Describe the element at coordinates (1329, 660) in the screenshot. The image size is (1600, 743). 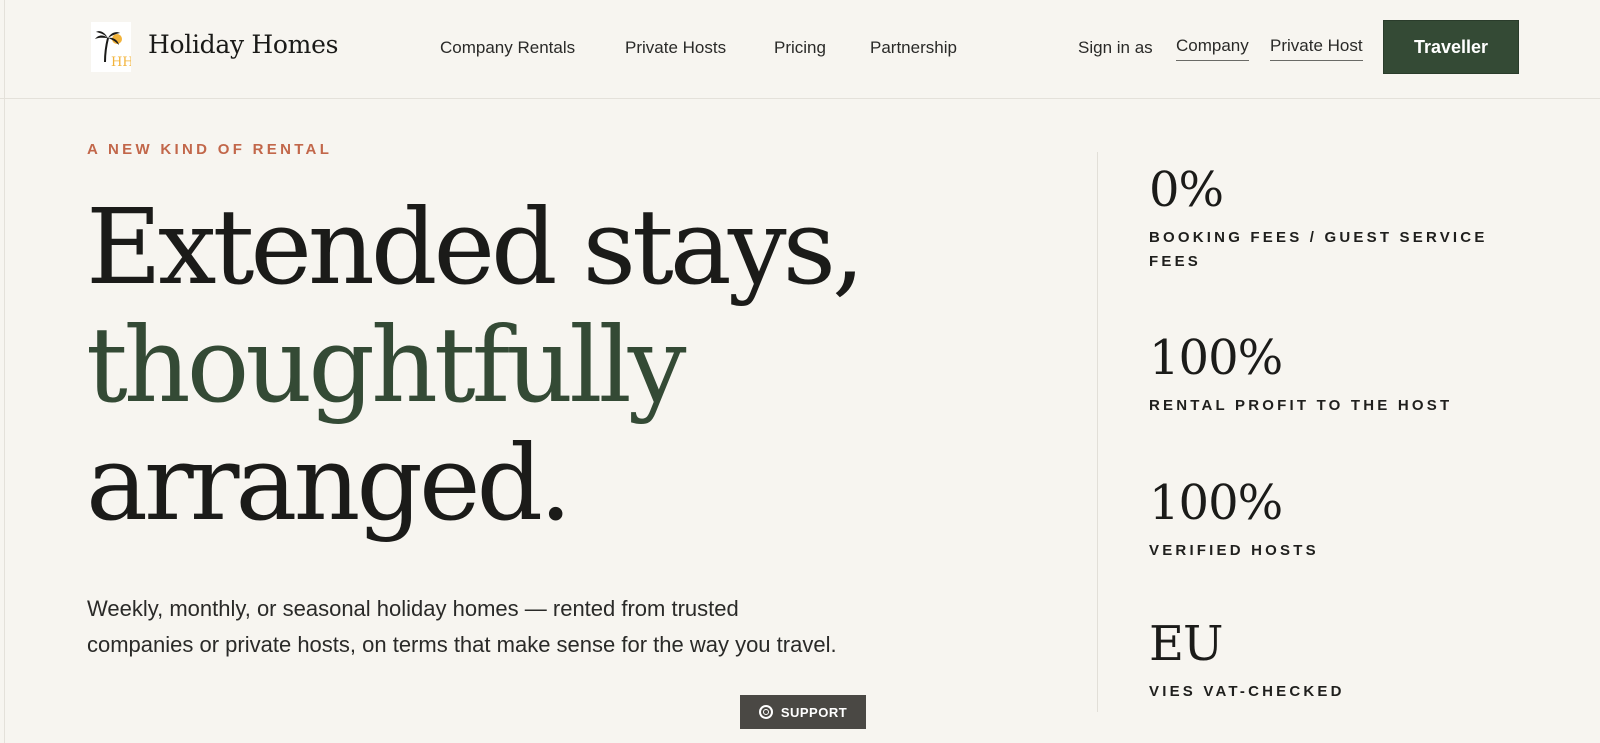
I see `stat-vies-vat: EU VIES VAT-CHECKED` at that location.